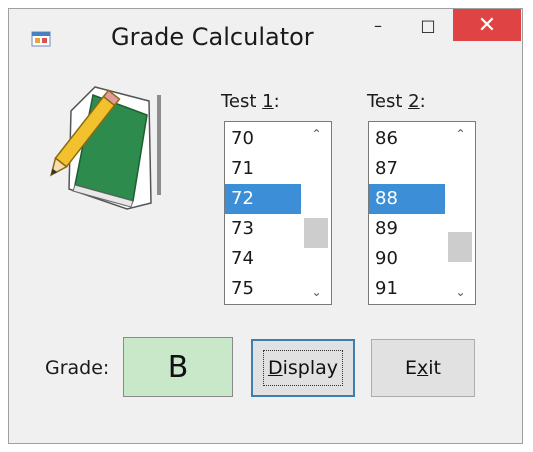  I want to click on list-item: 91, so click(407, 289).